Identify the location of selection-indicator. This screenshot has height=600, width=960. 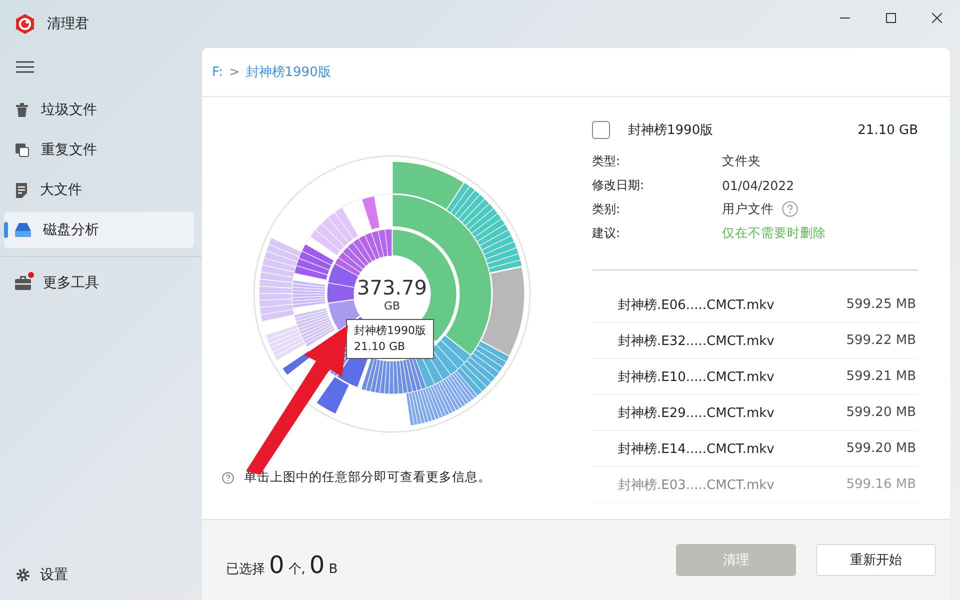
(6, 230).